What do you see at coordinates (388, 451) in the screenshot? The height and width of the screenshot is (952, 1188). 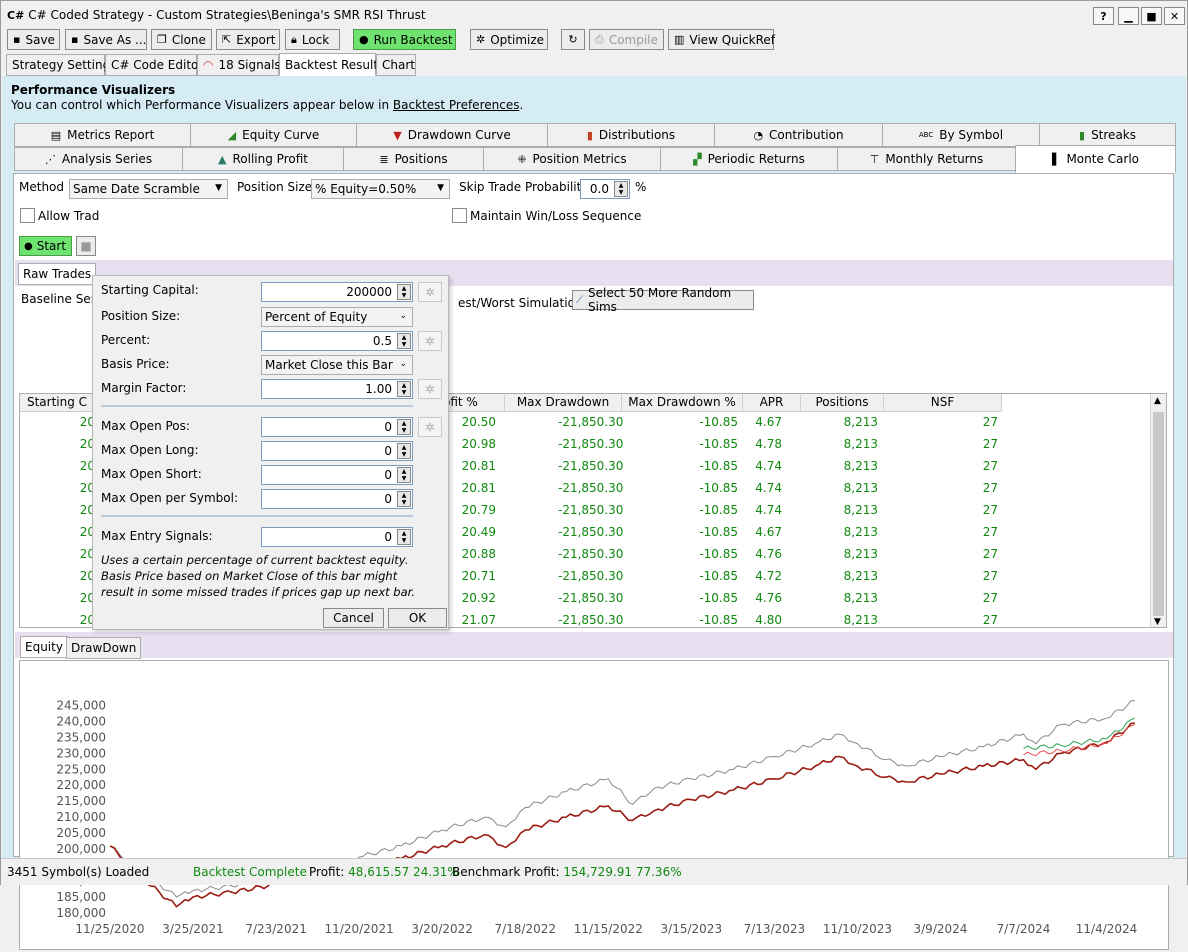 I see `max-open-long-value: 0` at bounding box center [388, 451].